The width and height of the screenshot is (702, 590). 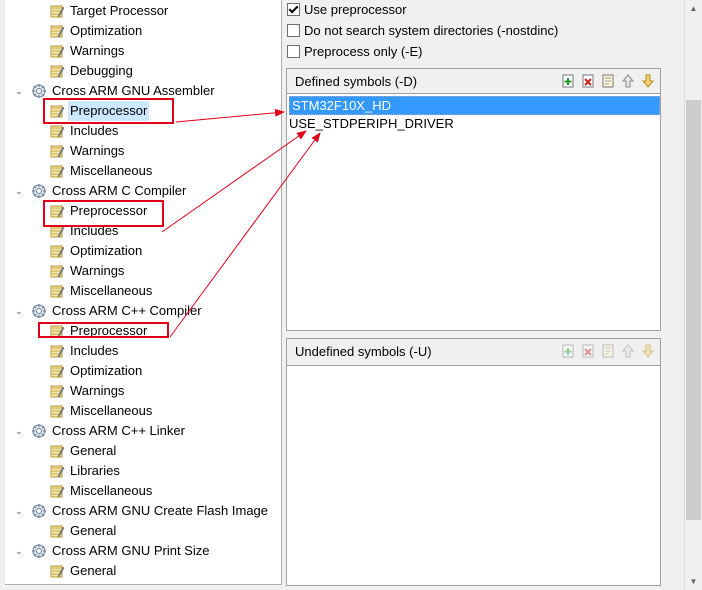 I want to click on tree-item-label: Libraries, so click(x=95, y=470).